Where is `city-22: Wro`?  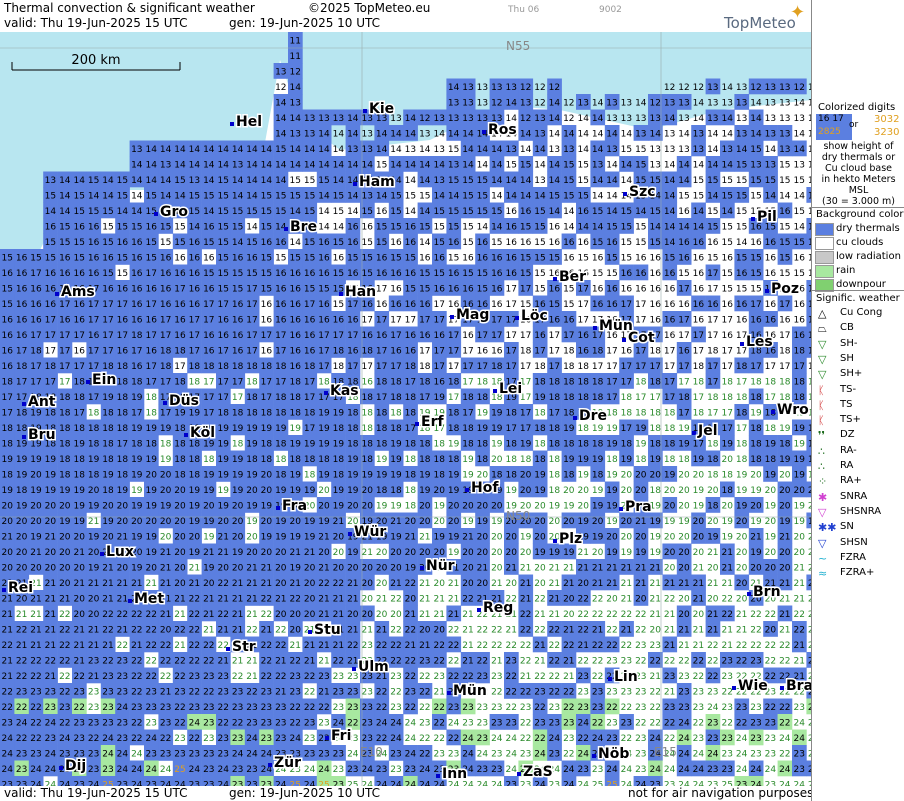
city-22: Wro is located at coordinates (791, 410).